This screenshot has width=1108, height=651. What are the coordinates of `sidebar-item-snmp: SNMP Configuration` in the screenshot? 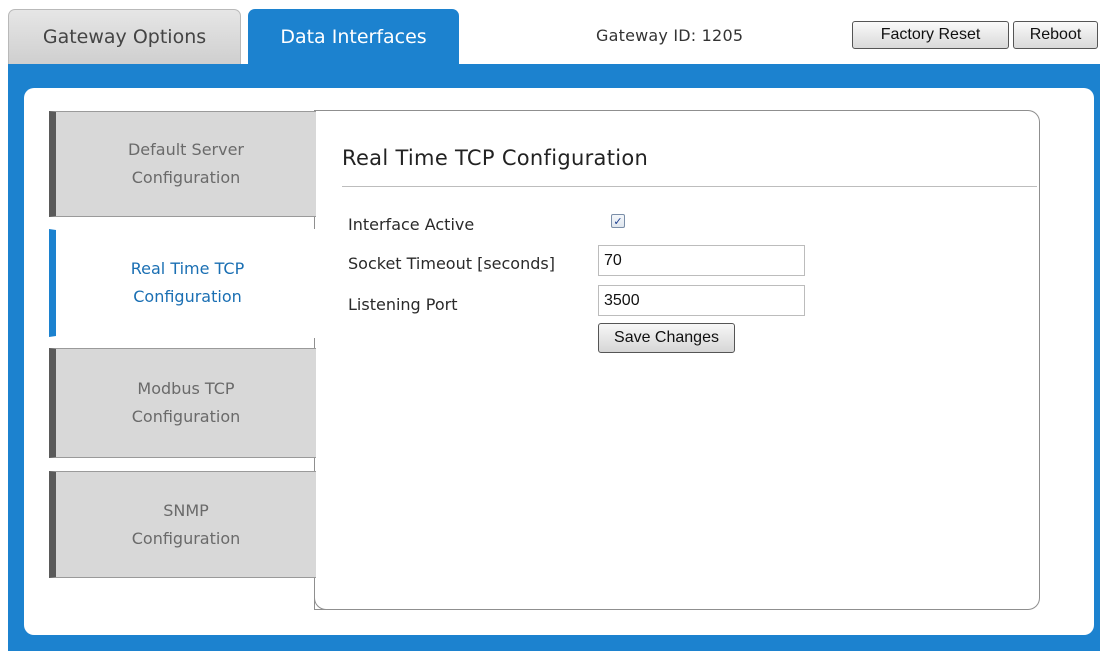 It's located at (182, 524).